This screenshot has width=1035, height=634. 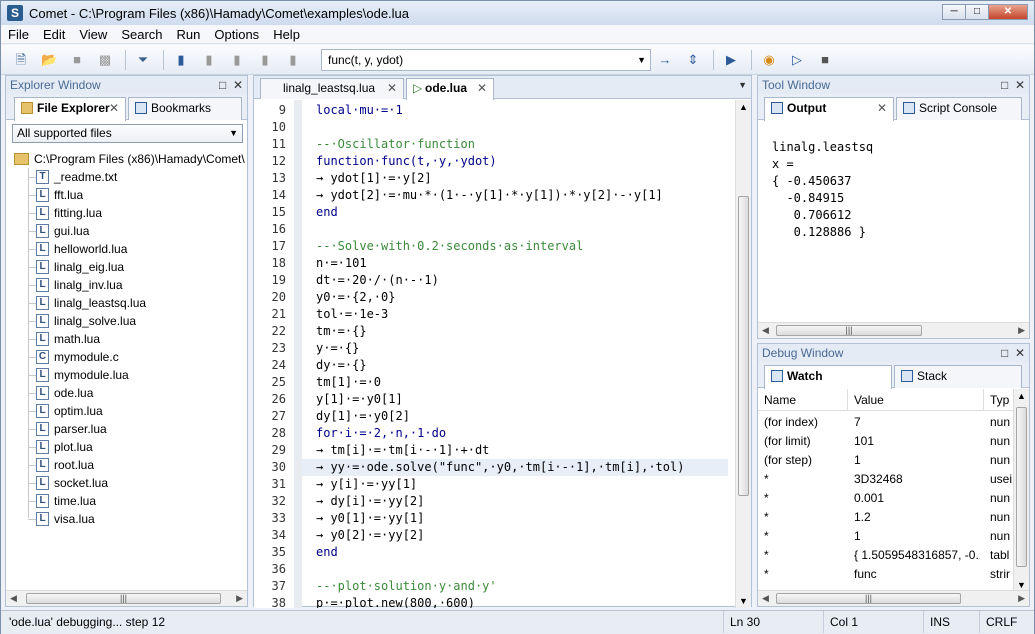 I want to click on tab-stack: Stack, so click(x=958, y=376).